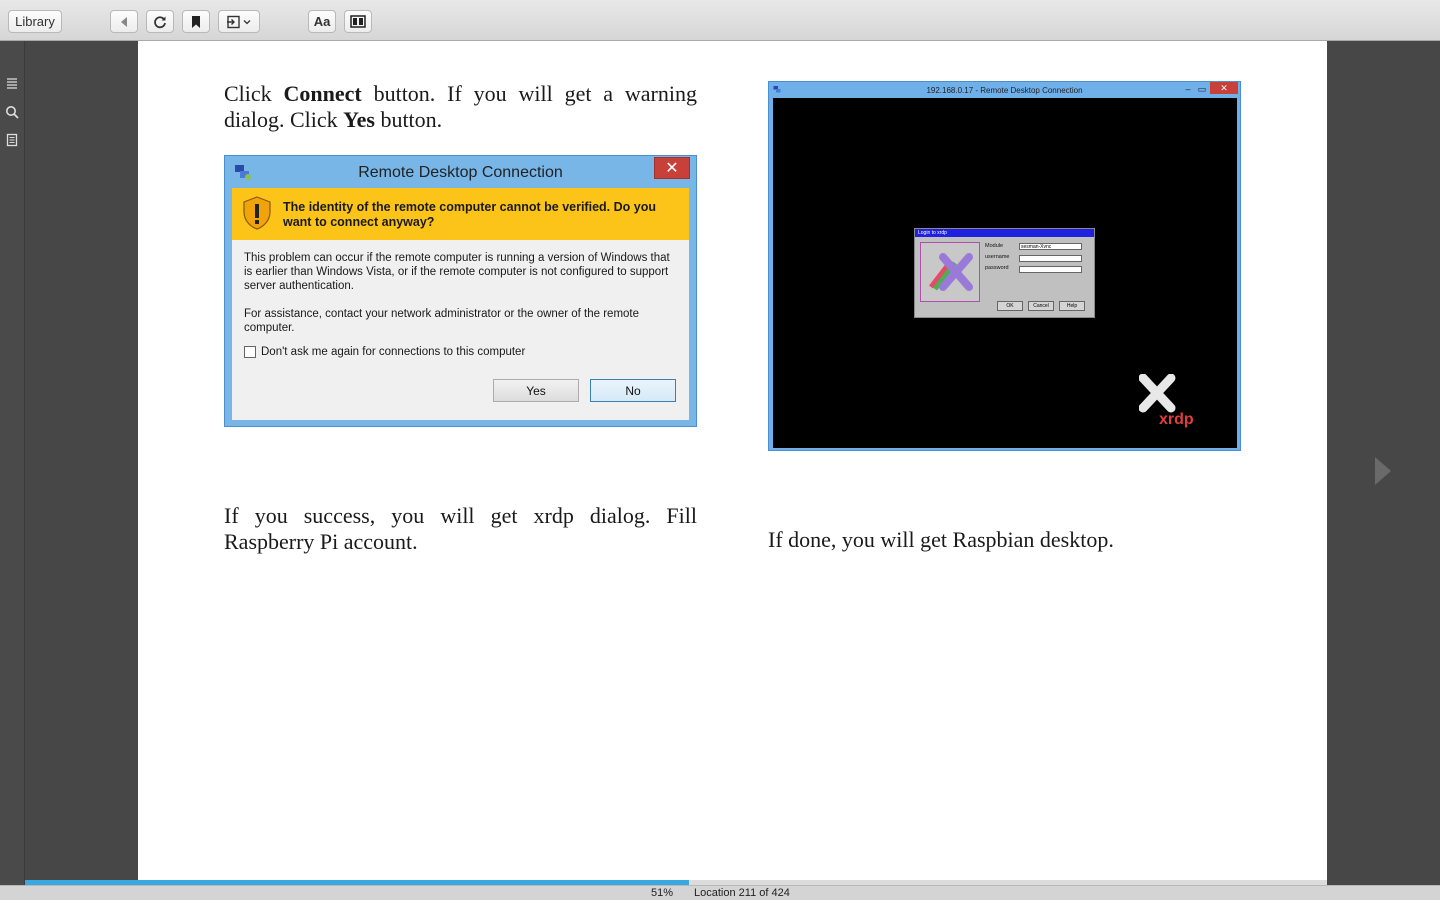 Image resolution: width=1440 pixels, height=900 pixels. What do you see at coordinates (1050, 246) in the screenshot?
I see `module-select: sesman-Xvnc` at bounding box center [1050, 246].